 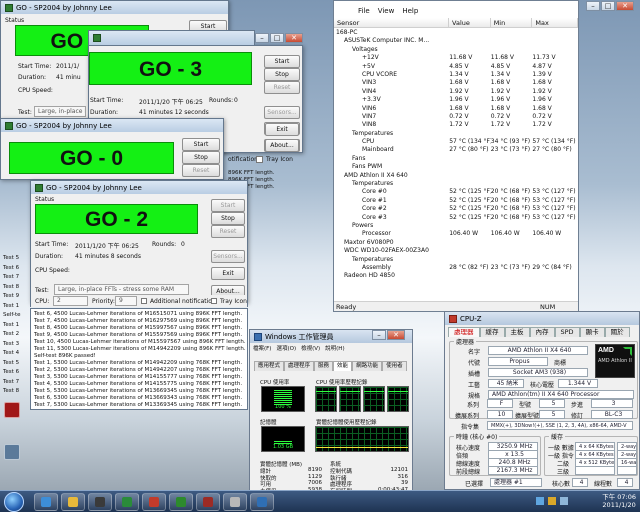 I want to click on sensor-row: +12V 11.68 V 11.68 V 11.73 V, so click(x=456, y=58).